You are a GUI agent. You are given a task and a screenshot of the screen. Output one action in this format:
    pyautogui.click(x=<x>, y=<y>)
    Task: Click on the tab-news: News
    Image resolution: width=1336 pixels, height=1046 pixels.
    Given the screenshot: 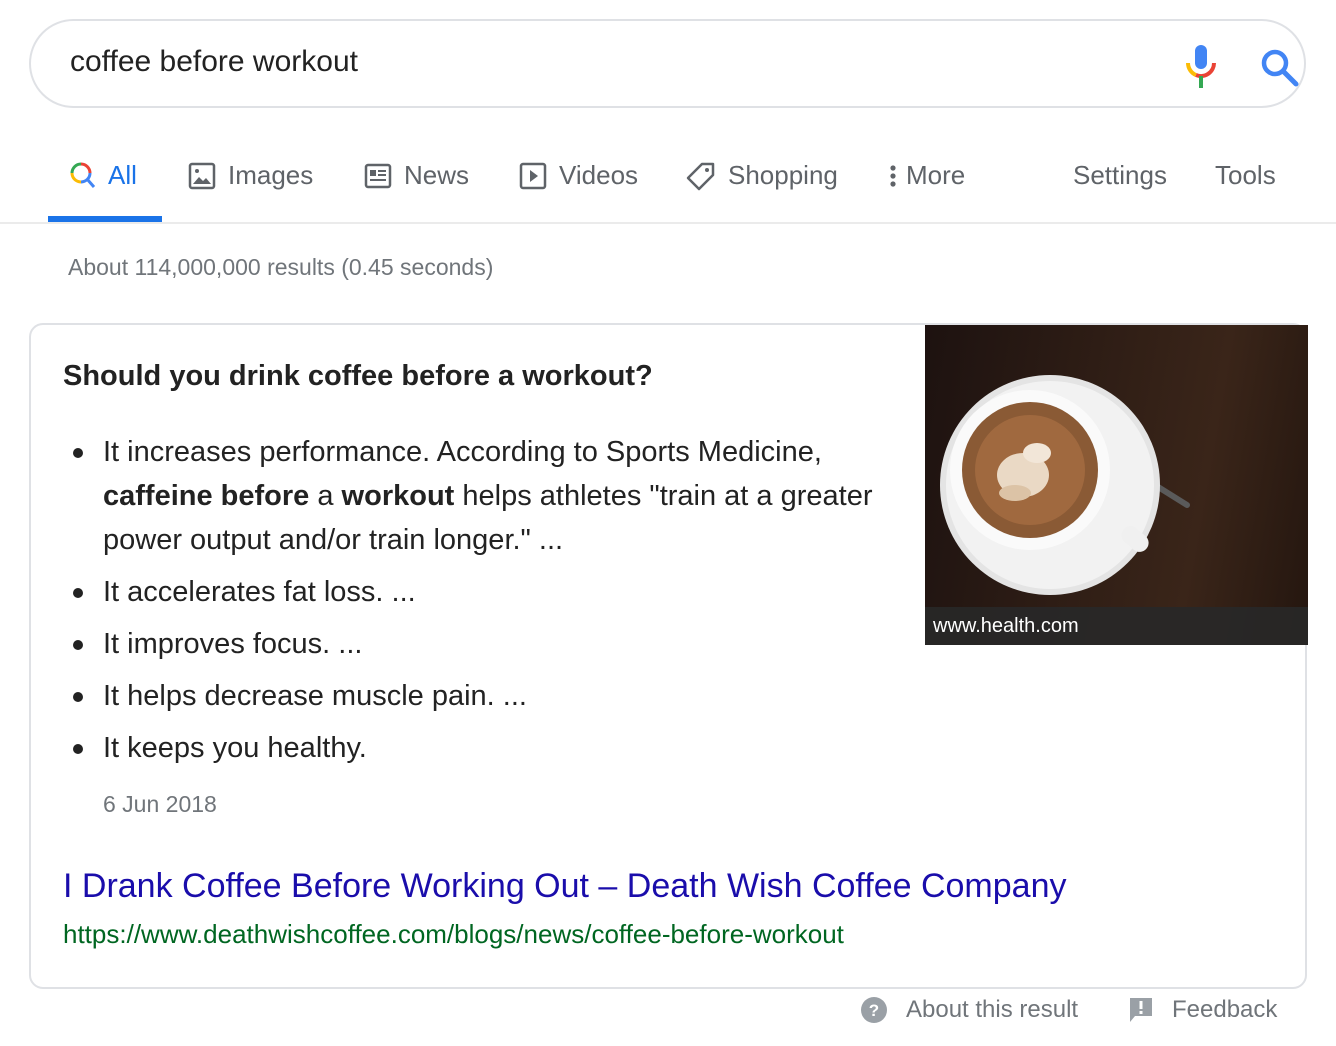 What is the action you would take?
    pyautogui.click(x=416, y=175)
    